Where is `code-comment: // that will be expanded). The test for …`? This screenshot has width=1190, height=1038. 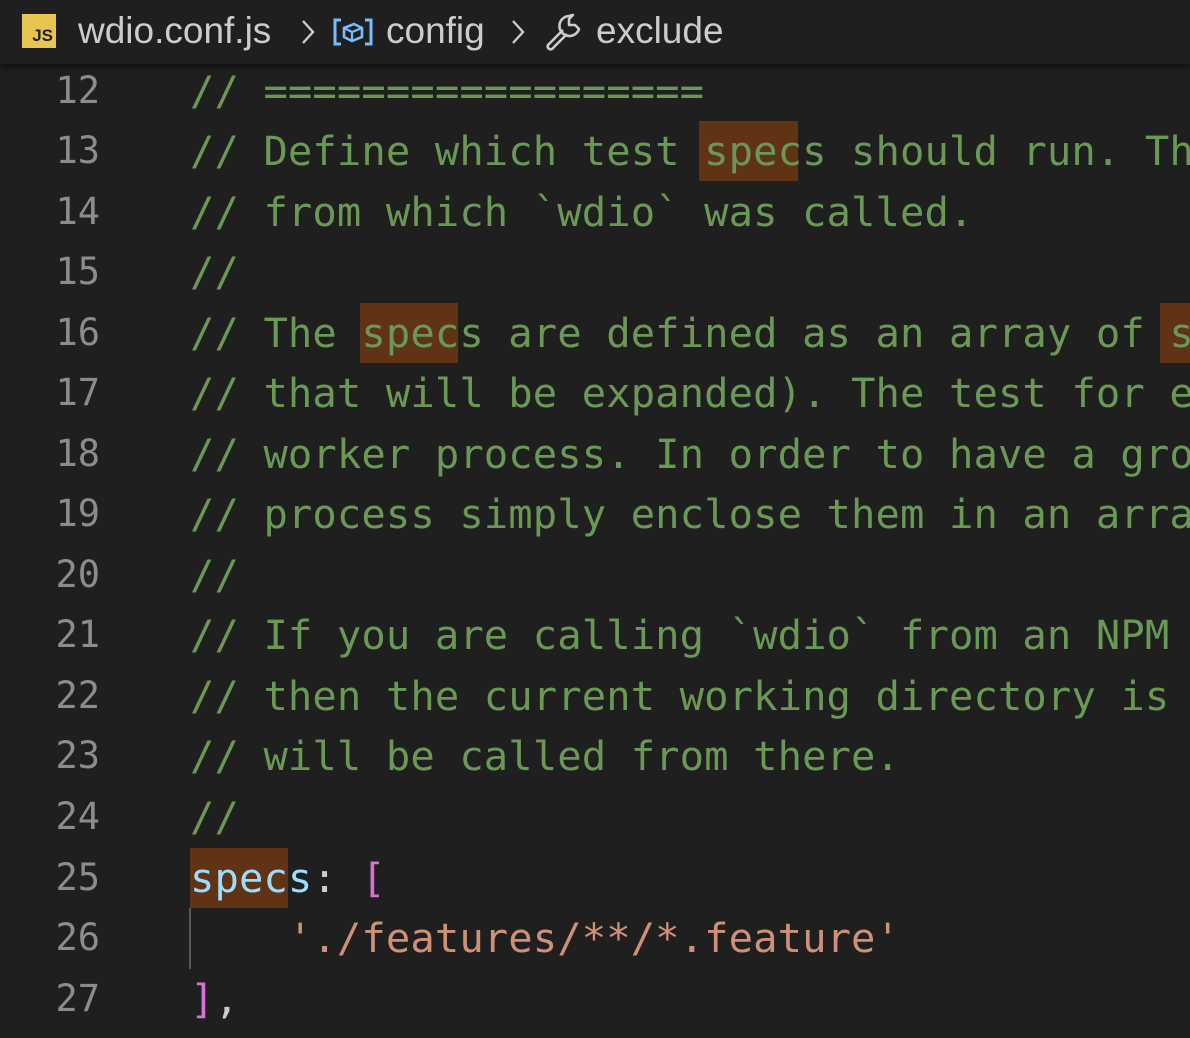 code-comment: // that will be expanded). The test for … is located at coordinates (690, 393).